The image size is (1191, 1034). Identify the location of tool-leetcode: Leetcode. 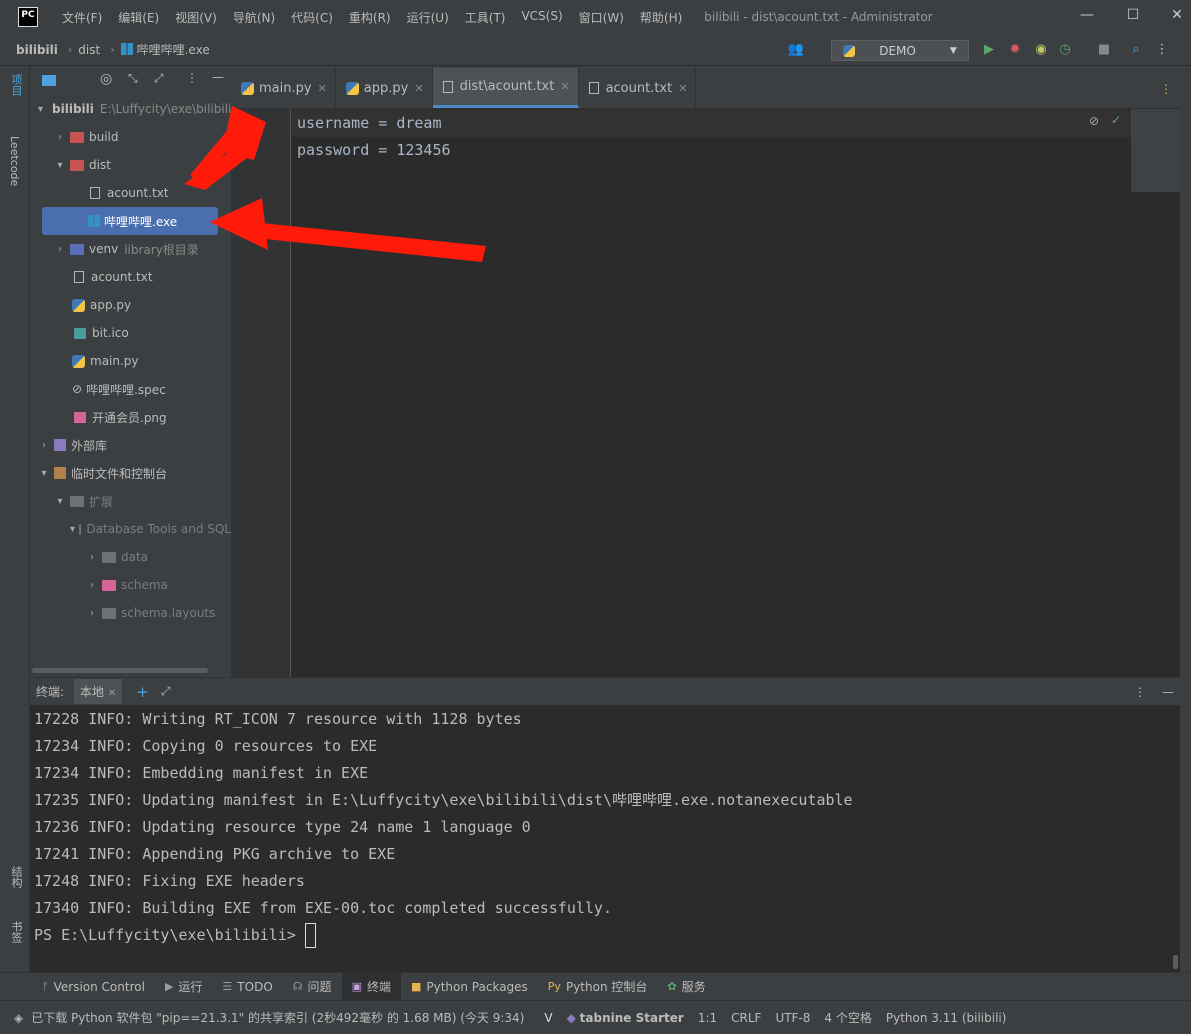
(14, 161).